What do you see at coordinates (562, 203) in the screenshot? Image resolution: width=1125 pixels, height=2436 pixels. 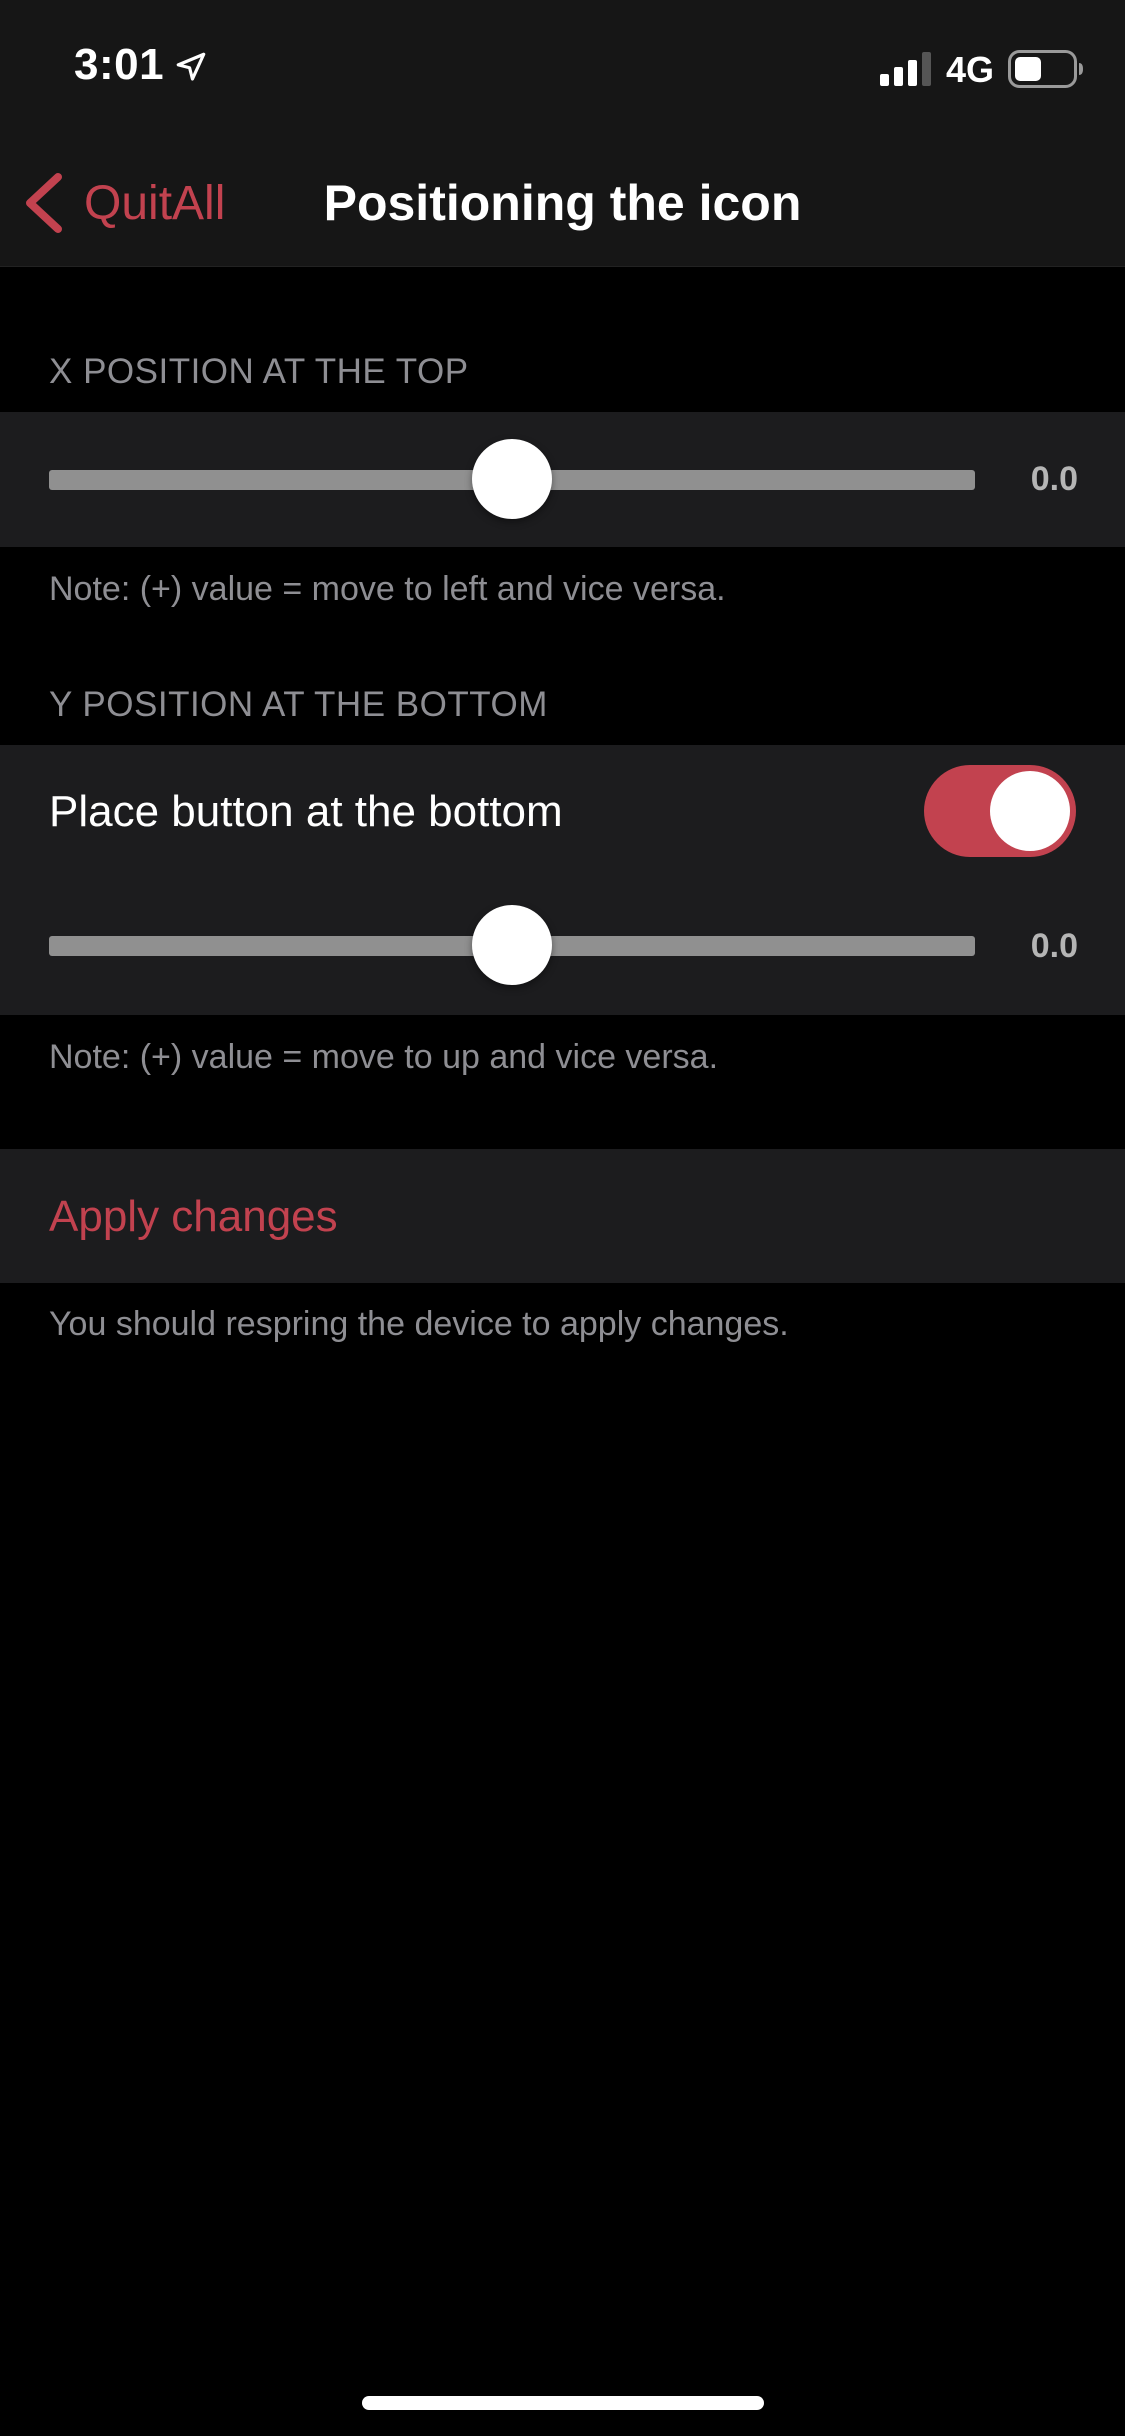 I see `navigation-bar: Positioning the icon QuitAll` at bounding box center [562, 203].